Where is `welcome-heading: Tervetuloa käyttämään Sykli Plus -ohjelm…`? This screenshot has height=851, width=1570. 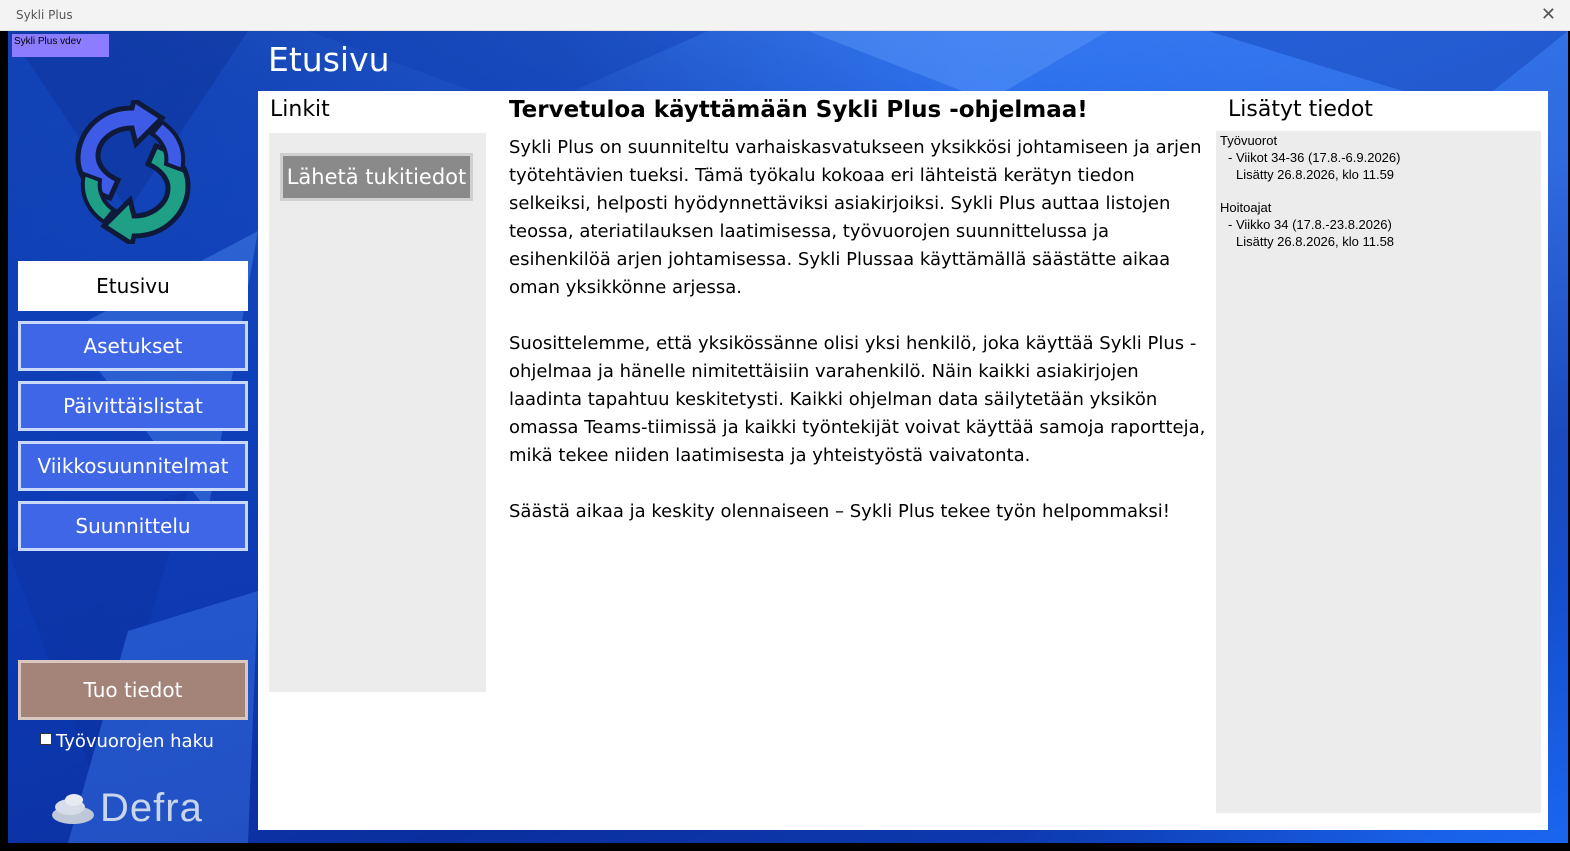
welcome-heading: Tervetuloa käyttämään Sykli Plus -ohjelm… is located at coordinates (798, 110).